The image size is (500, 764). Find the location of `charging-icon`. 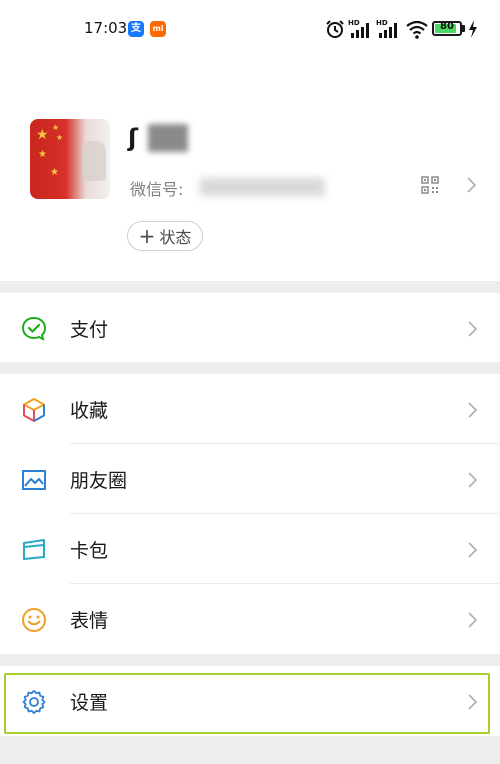

charging-icon is located at coordinates (473, 29).